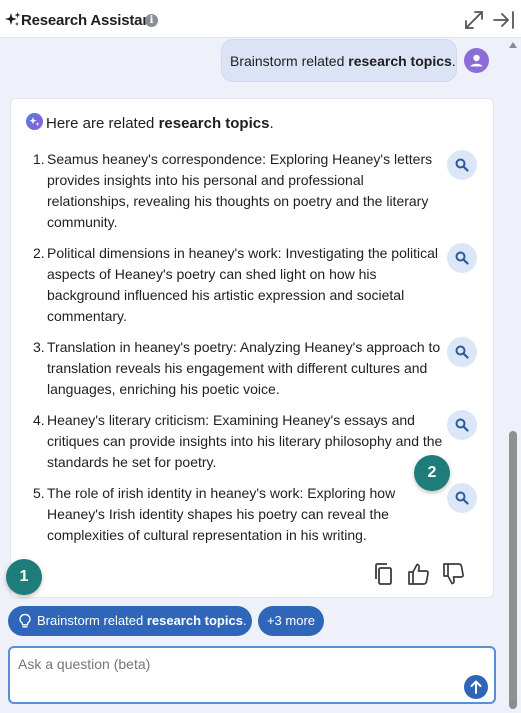 This screenshot has height=713, width=521. Describe the element at coordinates (151, 20) in the screenshot. I see `info-icon: i` at that location.